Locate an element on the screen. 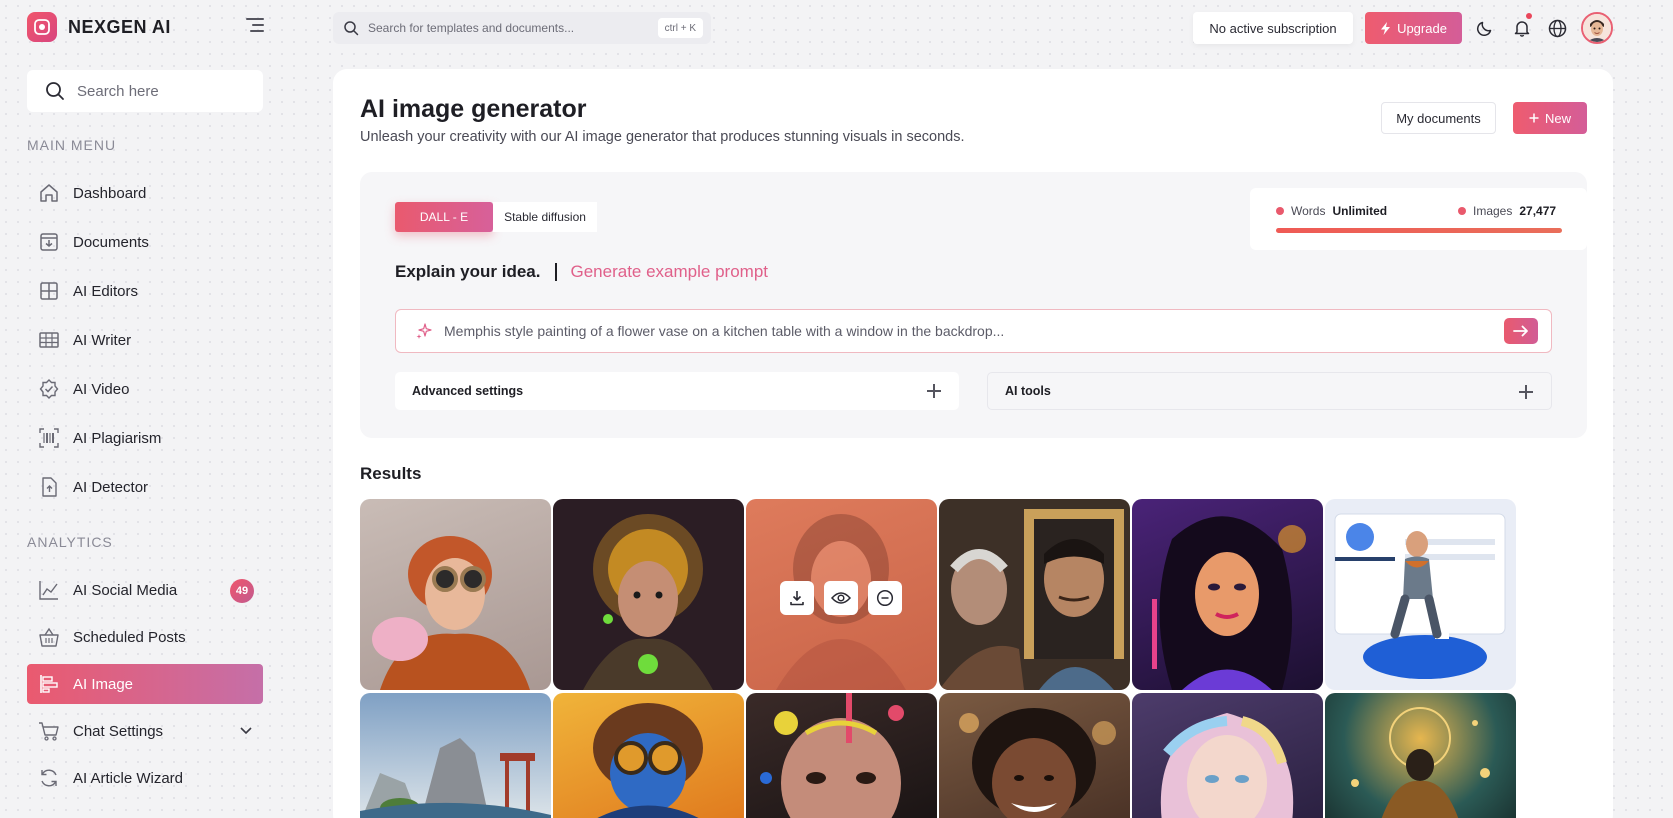  user-avatar is located at coordinates (1597, 28).